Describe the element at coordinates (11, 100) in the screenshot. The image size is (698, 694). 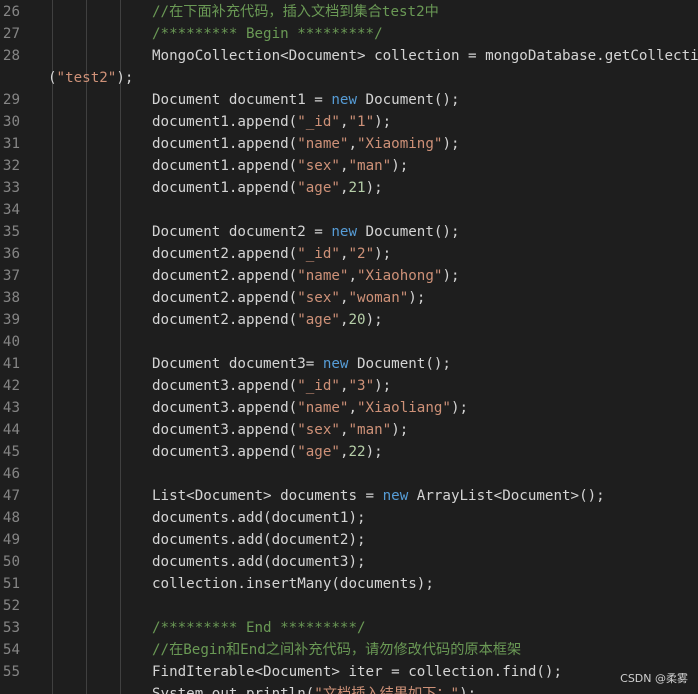
I see `line-number: 29` at that location.